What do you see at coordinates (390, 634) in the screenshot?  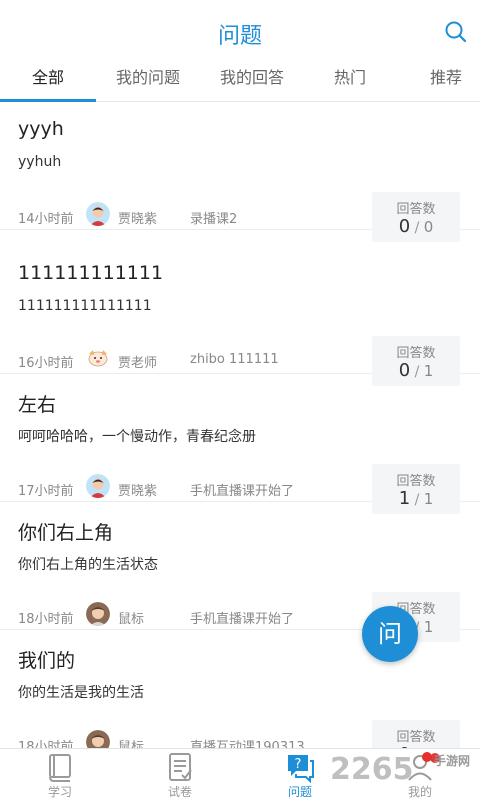 I see `ask-question-button: 问` at bounding box center [390, 634].